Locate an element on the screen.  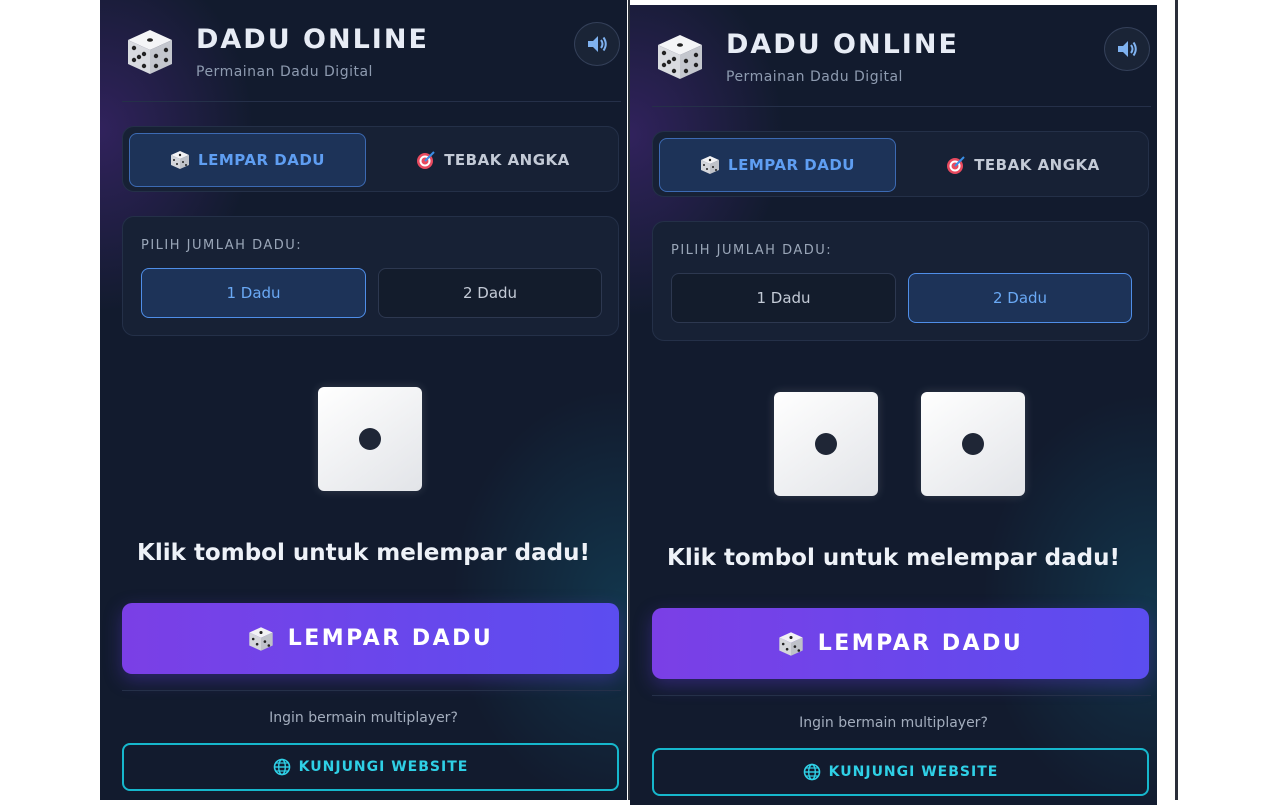
panel-edge-line is located at coordinates (1176, 400).